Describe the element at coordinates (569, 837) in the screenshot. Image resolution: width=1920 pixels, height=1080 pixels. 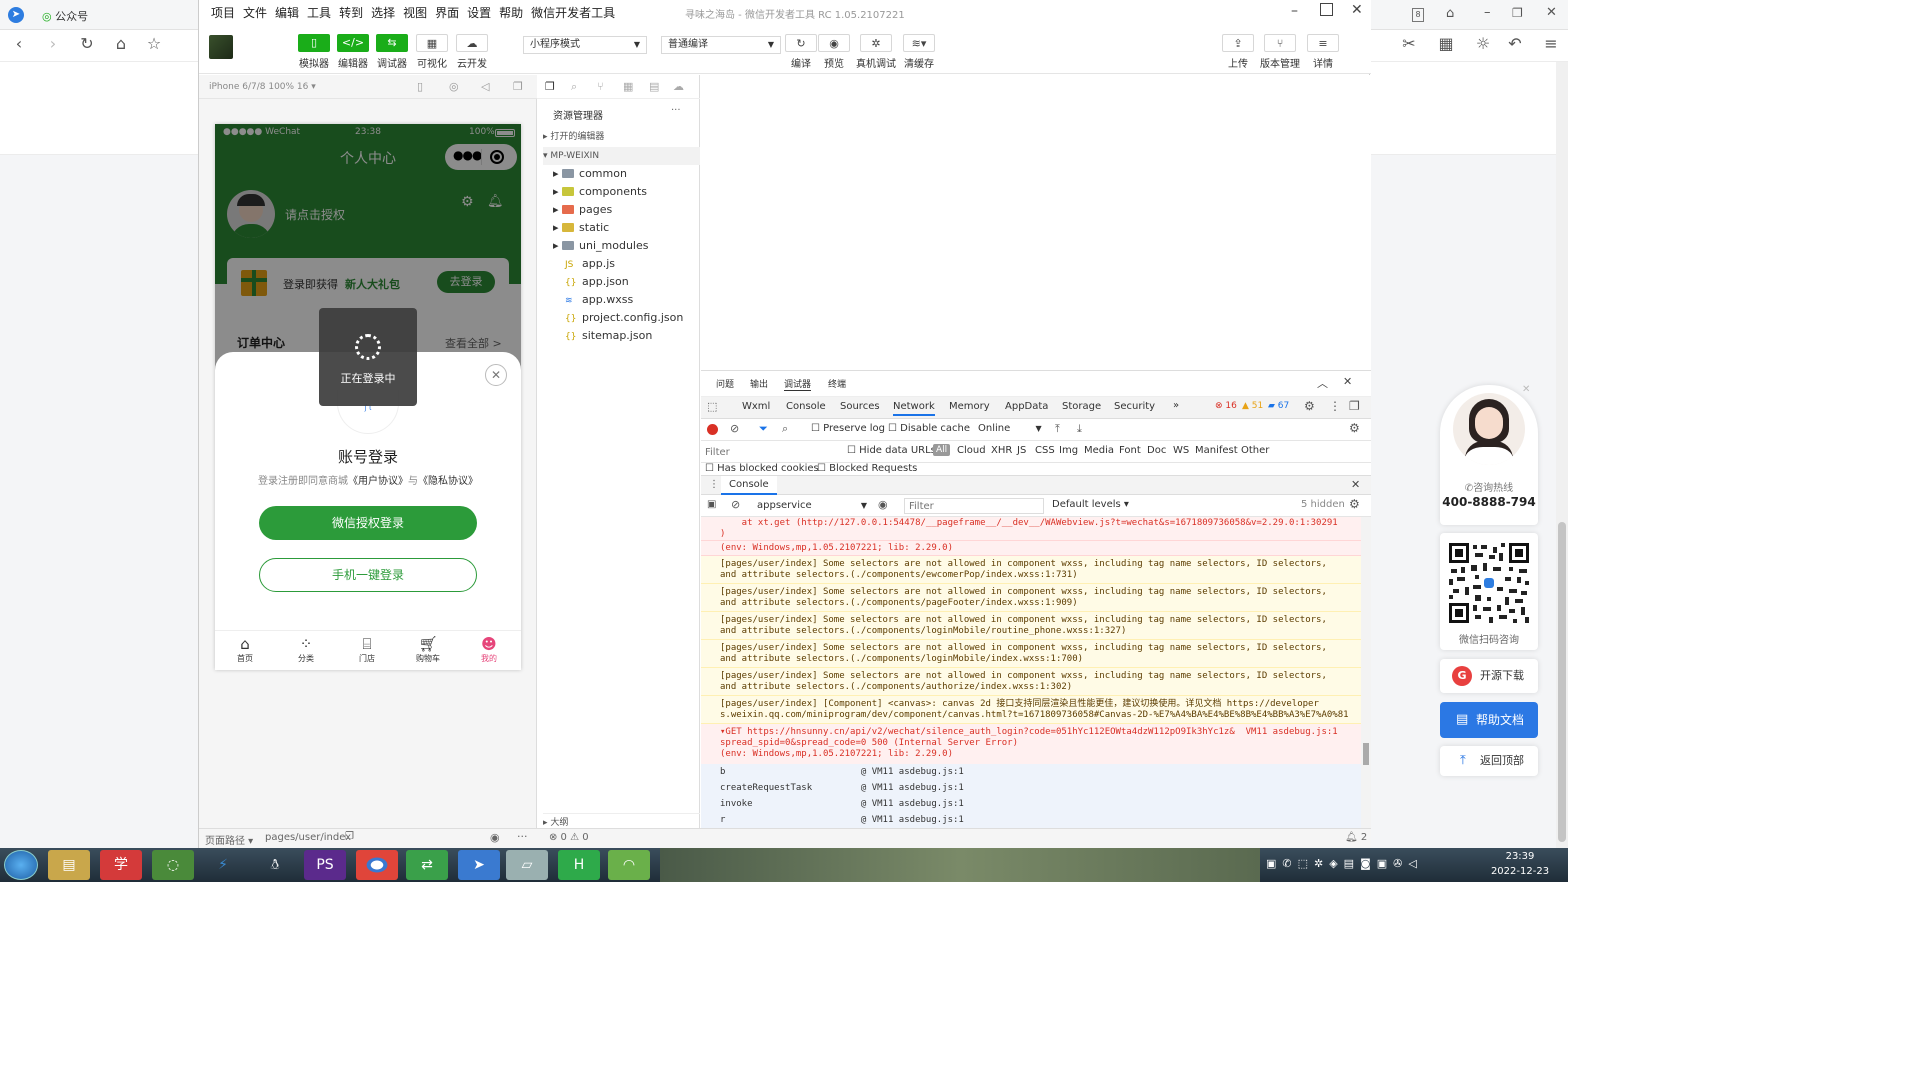
I see `problems-status: ⊗ 0 ⚠ 0` at that location.